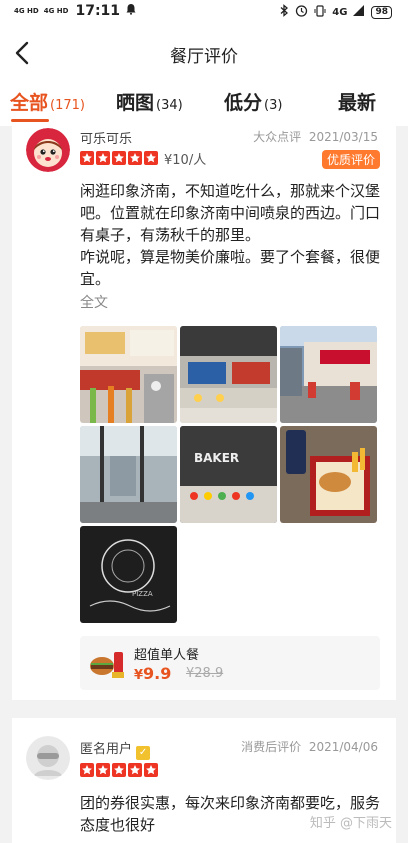 This screenshot has width=408, height=843. Describe the element at coordinates (131, 11) in the screenshot. I see `notification-icon` at that location.